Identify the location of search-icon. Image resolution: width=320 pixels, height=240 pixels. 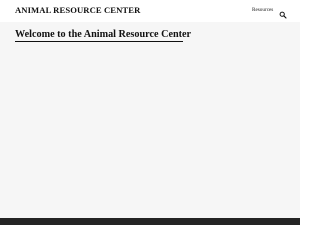
(283, 15).